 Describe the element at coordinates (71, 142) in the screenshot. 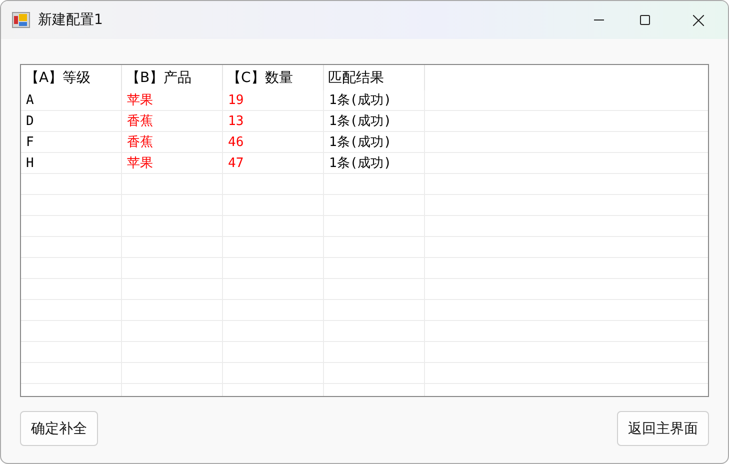

I see `table-cell: F` at that location.